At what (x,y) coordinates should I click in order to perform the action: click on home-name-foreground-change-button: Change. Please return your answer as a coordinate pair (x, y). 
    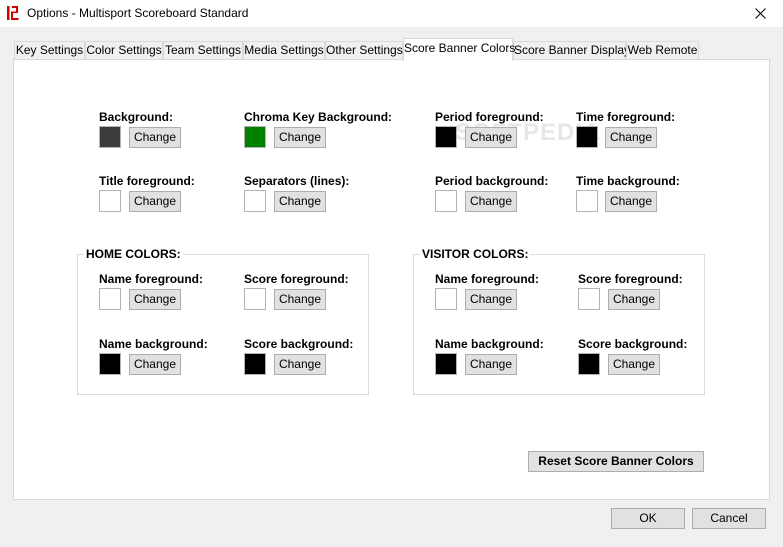
    Looking at the image, I should click on (155, 299).